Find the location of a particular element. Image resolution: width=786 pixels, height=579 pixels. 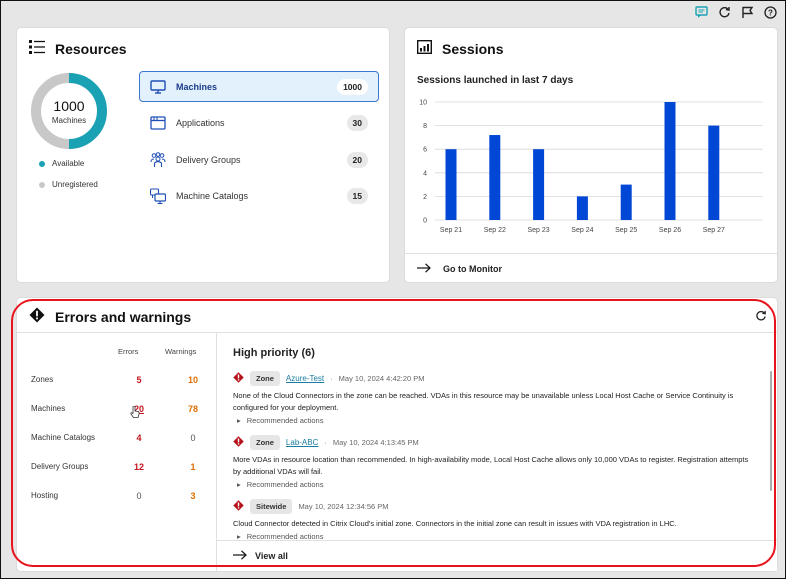

table-row: Delivery Groups 12 1 is located at coordinates (121, 469).